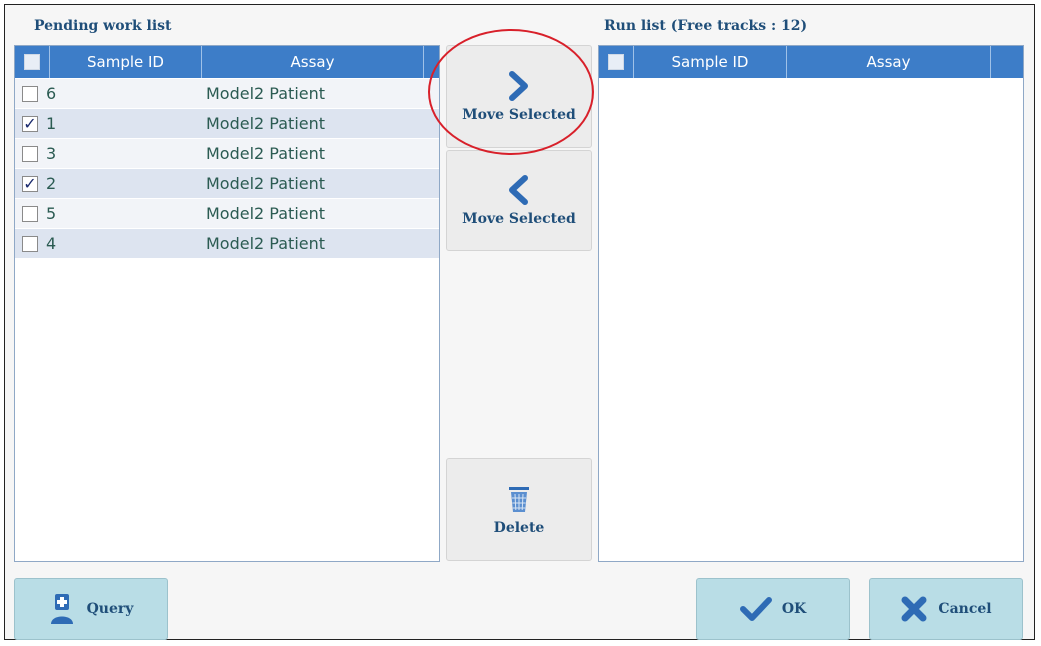  What do you see at coordinates (1007, 62) in the screenshot?
I see `run-column-header-spacer` at bounding box center [1007, 62].